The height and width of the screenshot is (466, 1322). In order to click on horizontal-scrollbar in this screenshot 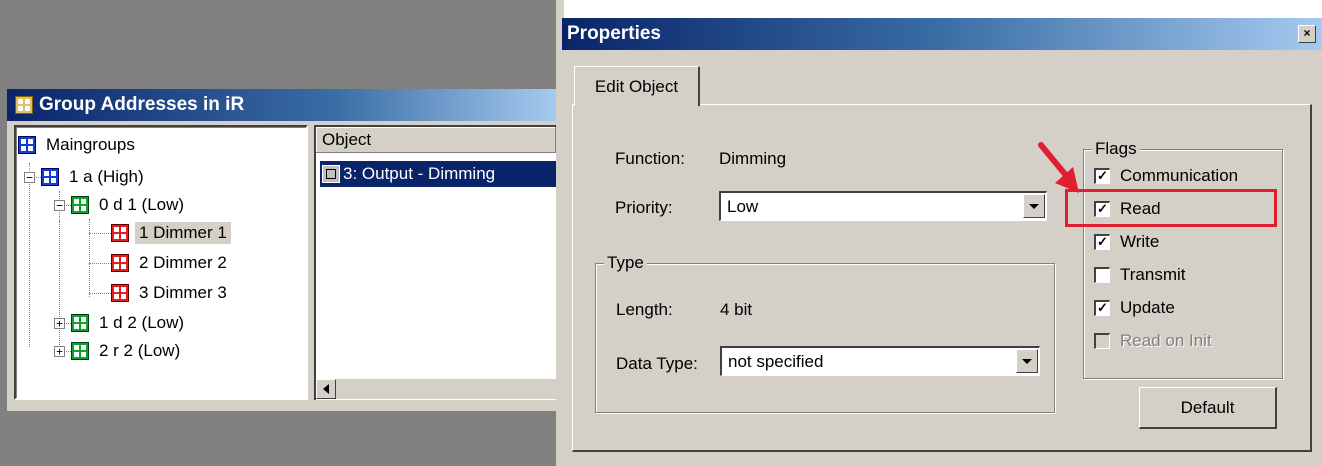, I will do `click(436, 389)`.